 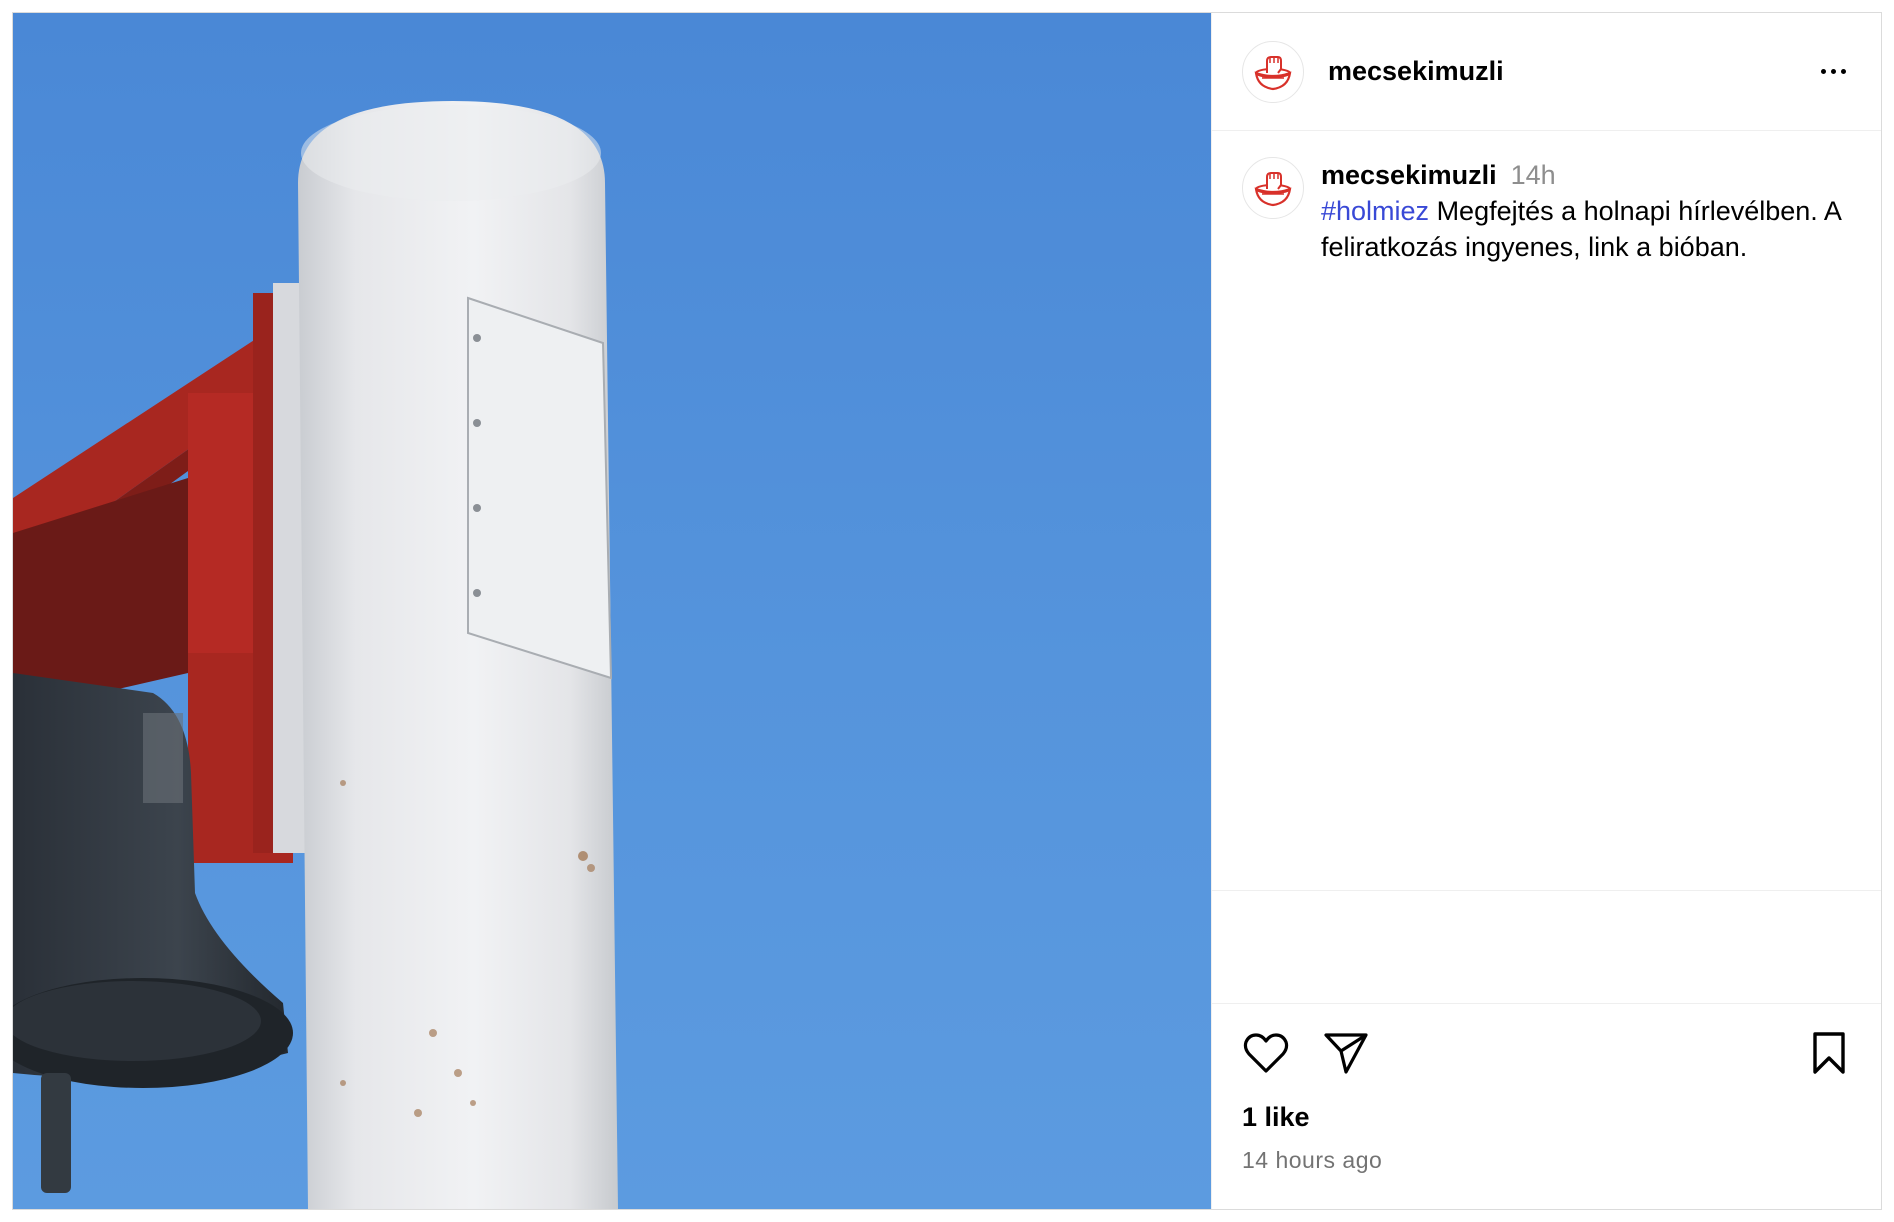 What do you see at coordinates (1546, 947) in the screenshot?
I see `comment-area-spacer` at bounding box center [1546, 947].